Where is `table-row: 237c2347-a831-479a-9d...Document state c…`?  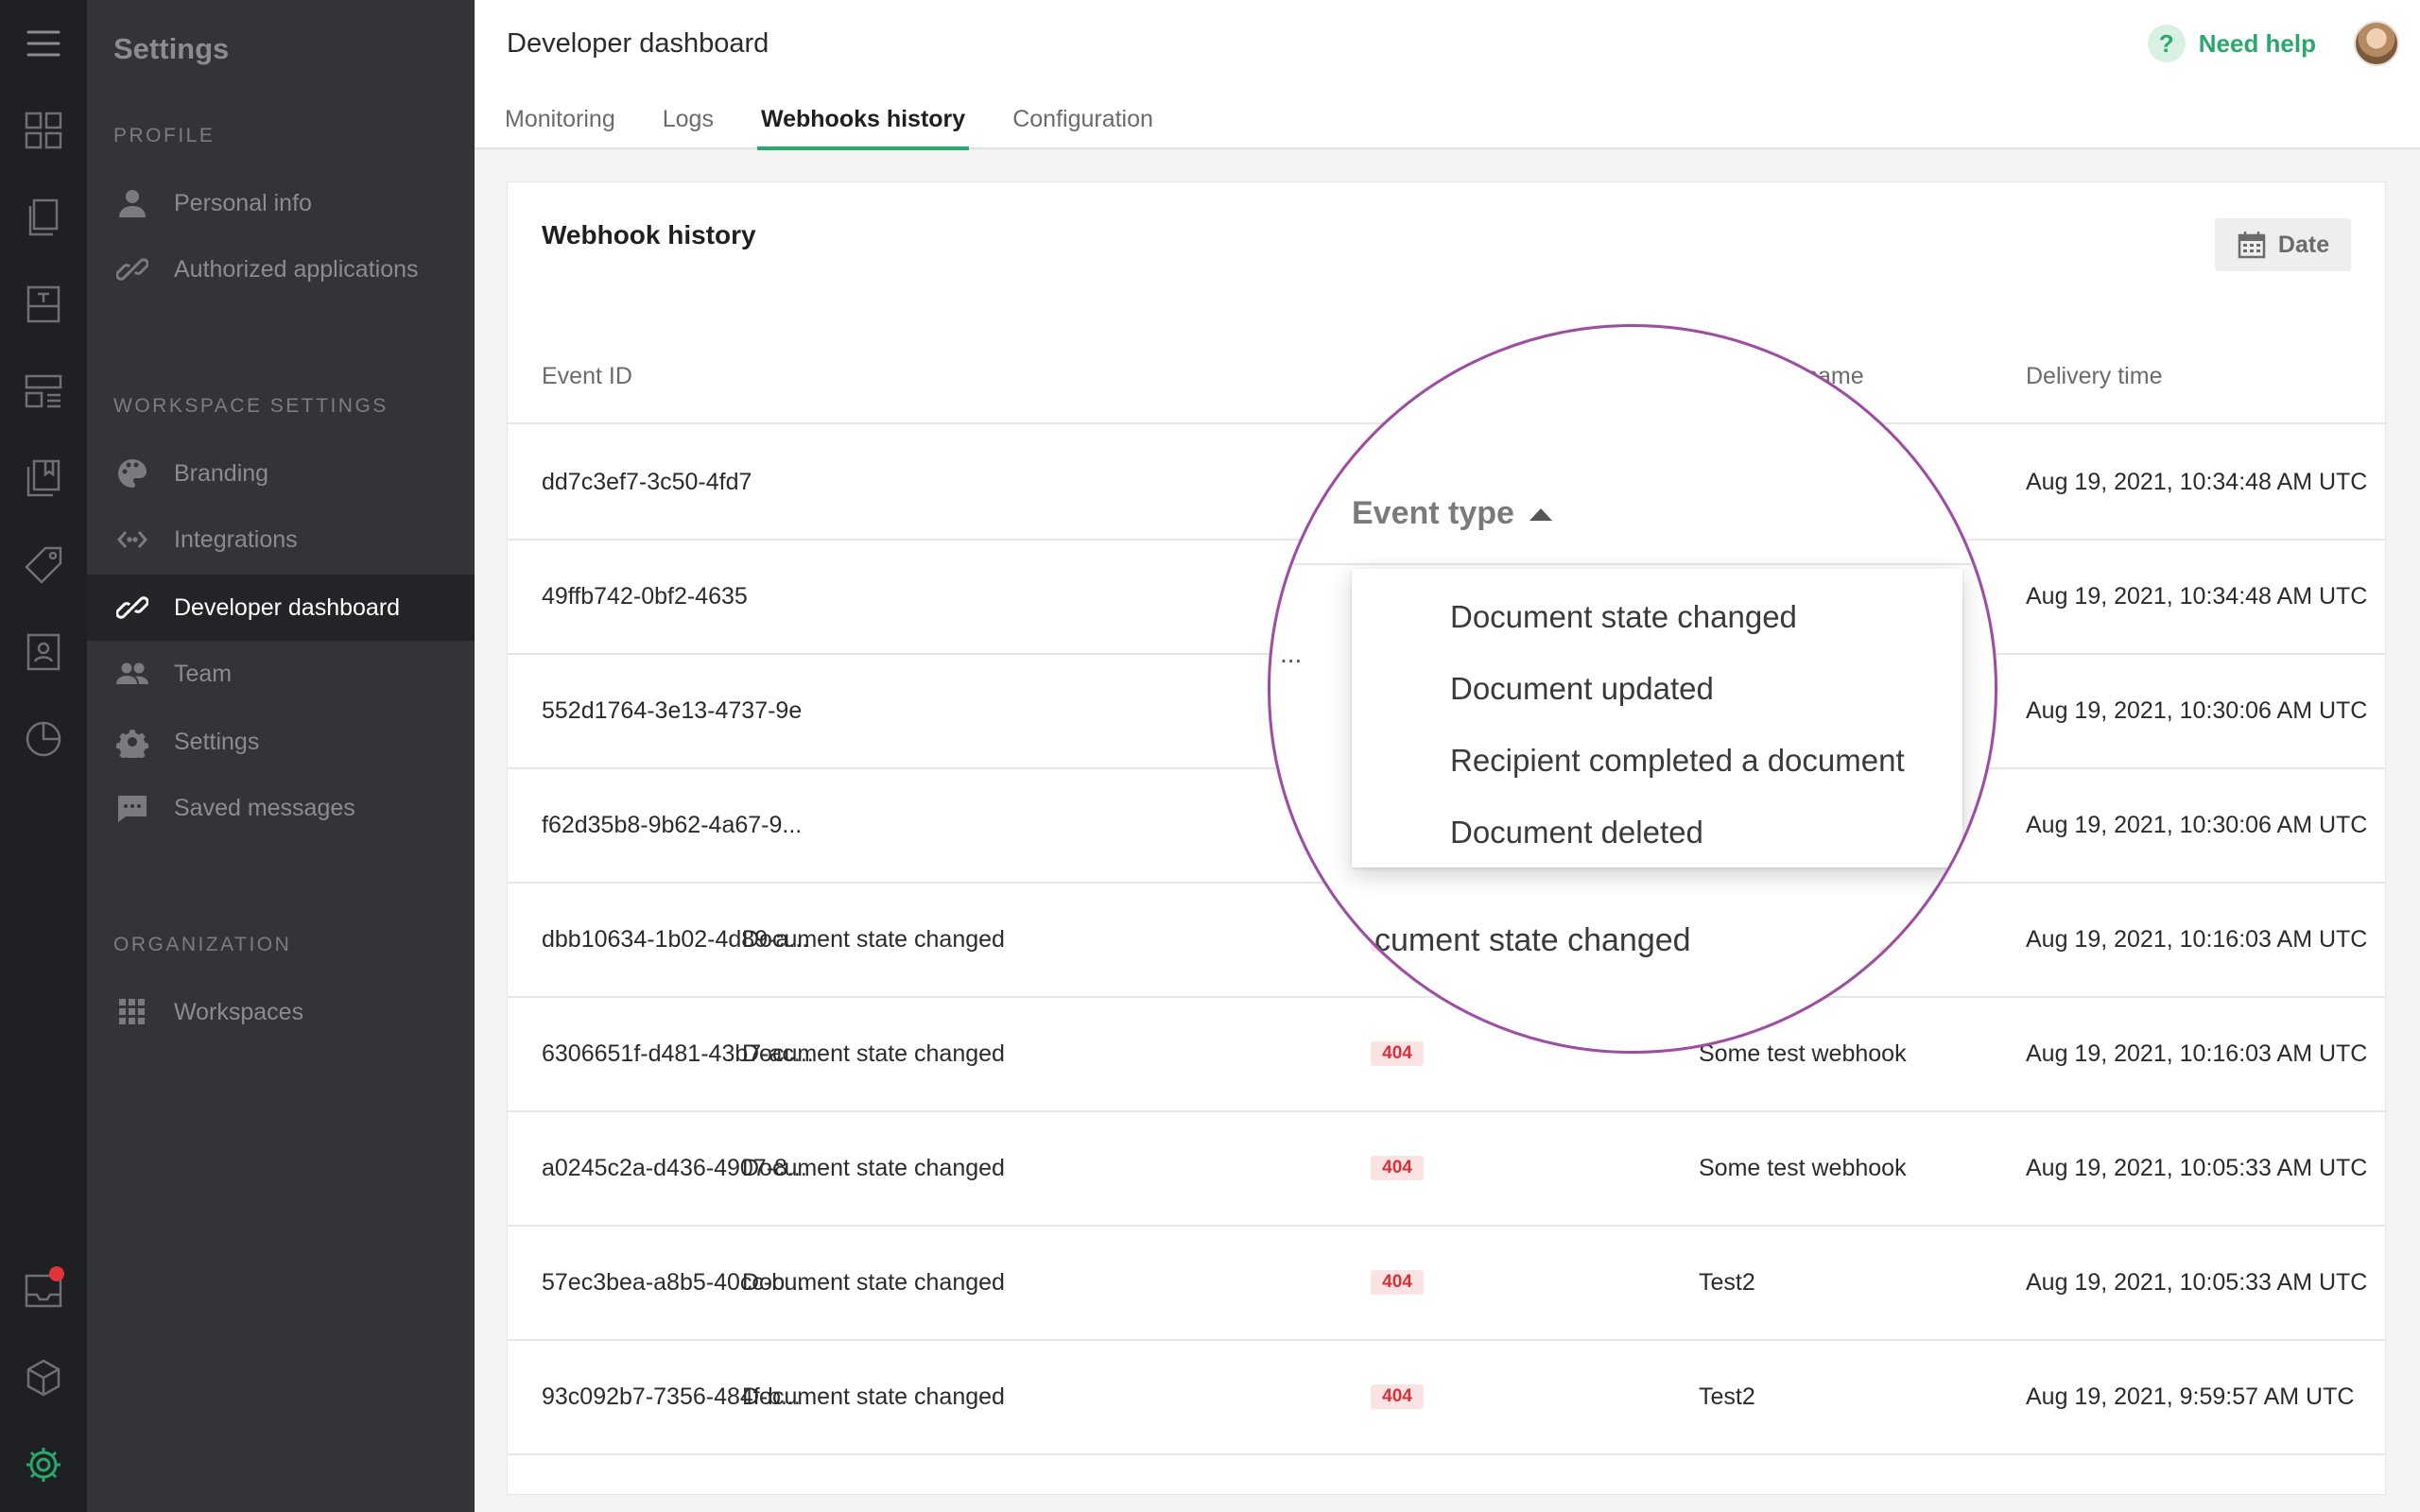 table-row: 237c2347-a831-479a-9d...Document state c… is located at coordinates (1446, 1474).